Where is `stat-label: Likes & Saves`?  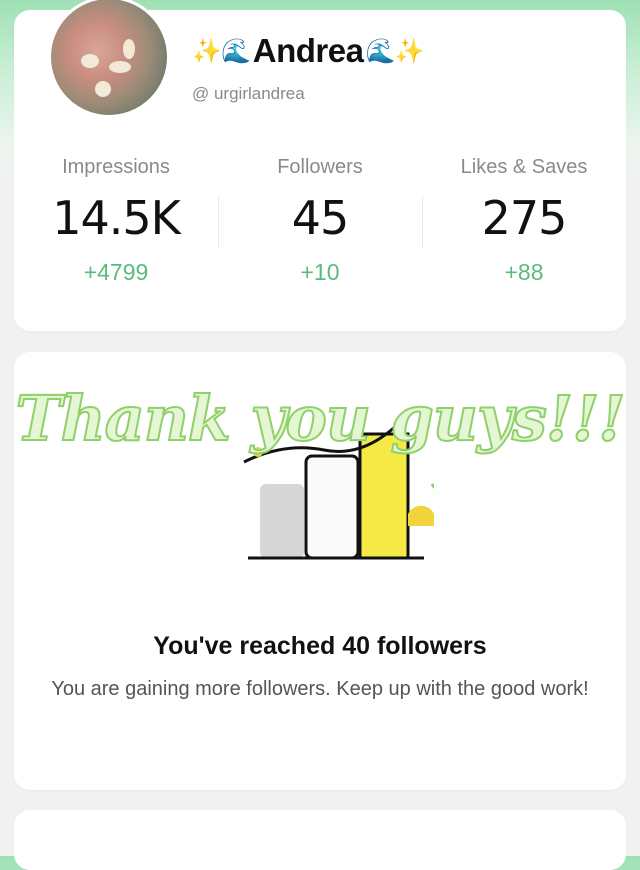
stat-label: Likes & Saves is located at coordinates (524, 167).